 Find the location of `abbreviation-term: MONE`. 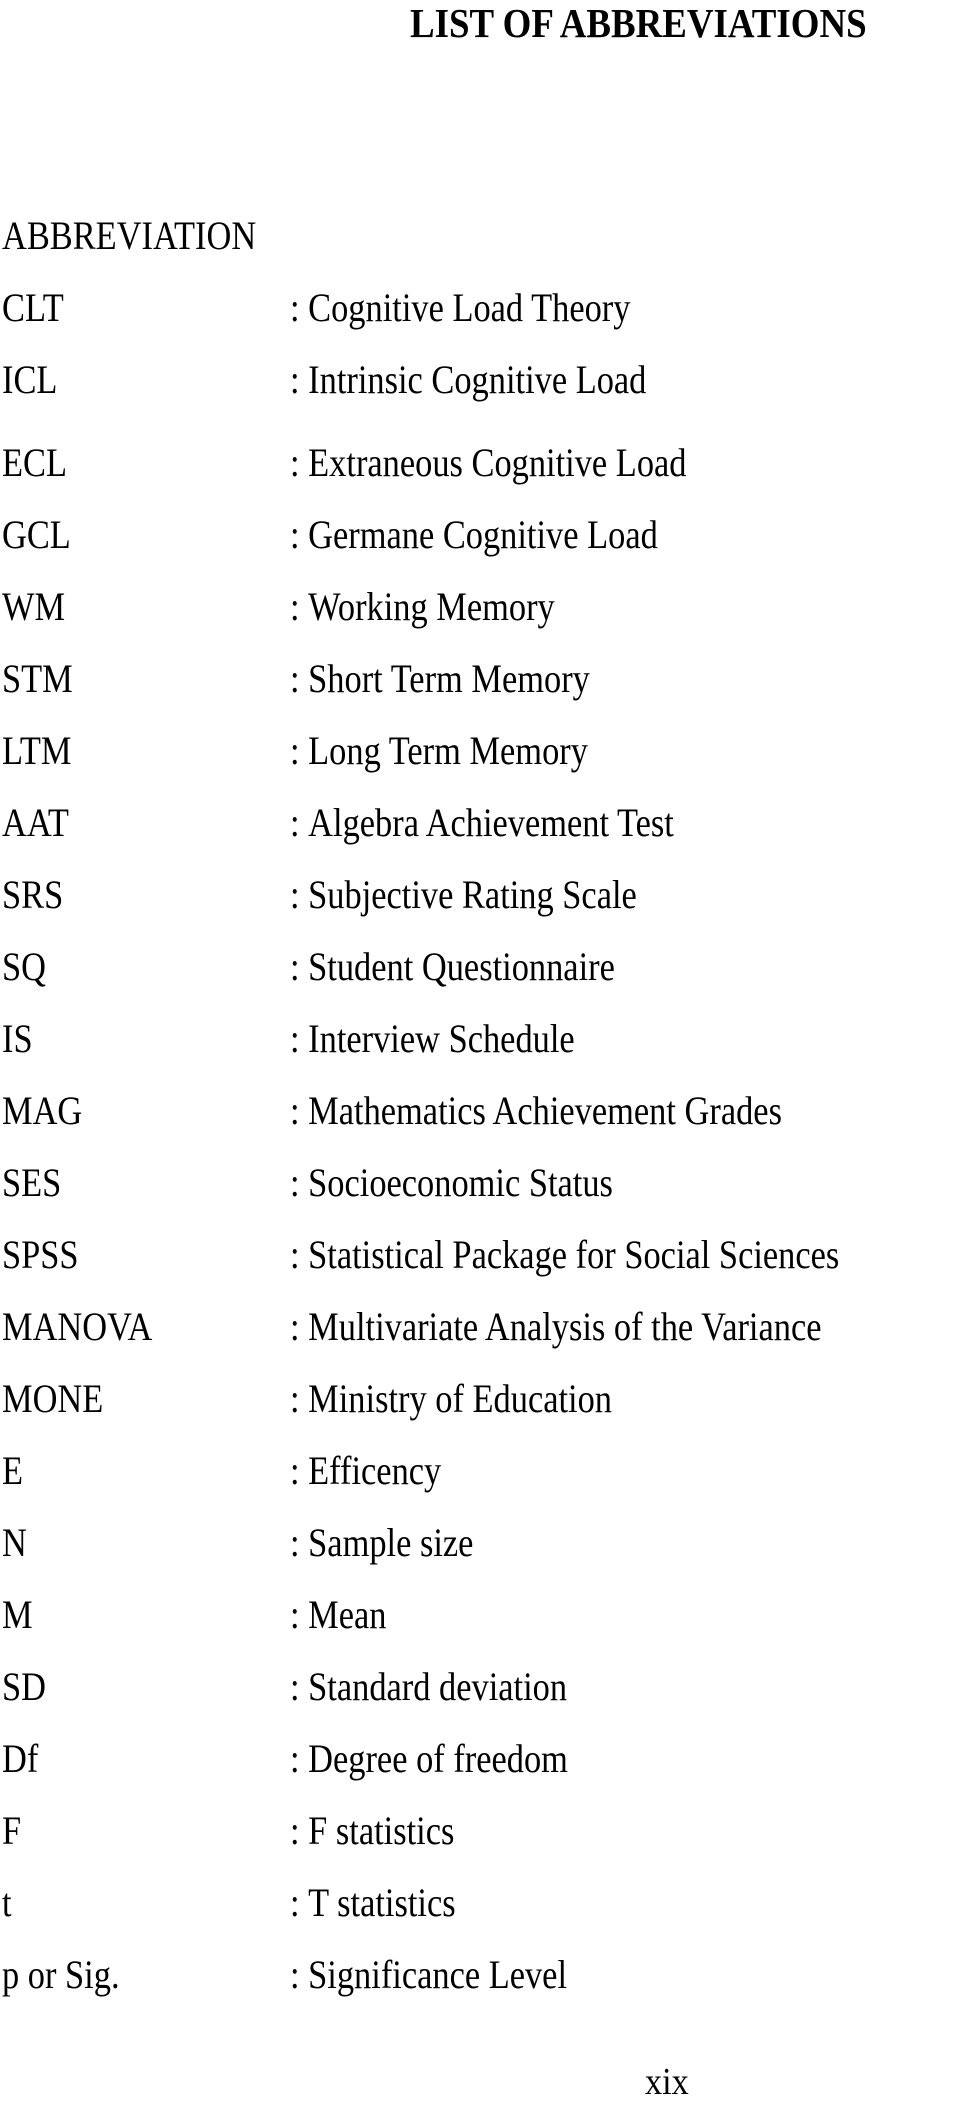

abbreviation-term: MONE is located at coordinates (53, 1398).